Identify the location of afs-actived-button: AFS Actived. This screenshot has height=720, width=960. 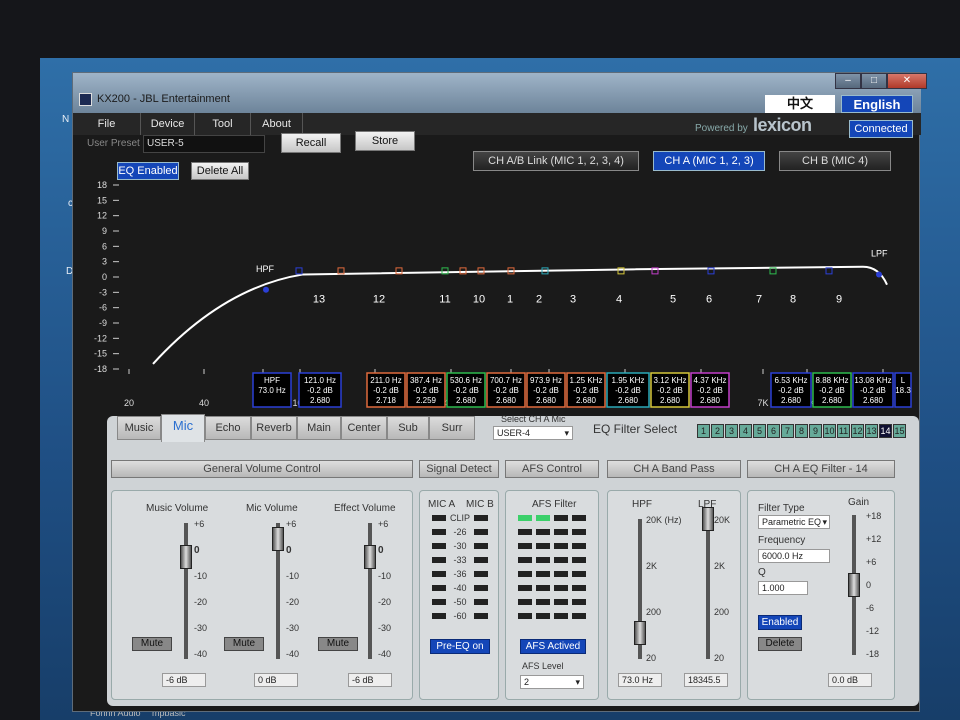
(553, 646).